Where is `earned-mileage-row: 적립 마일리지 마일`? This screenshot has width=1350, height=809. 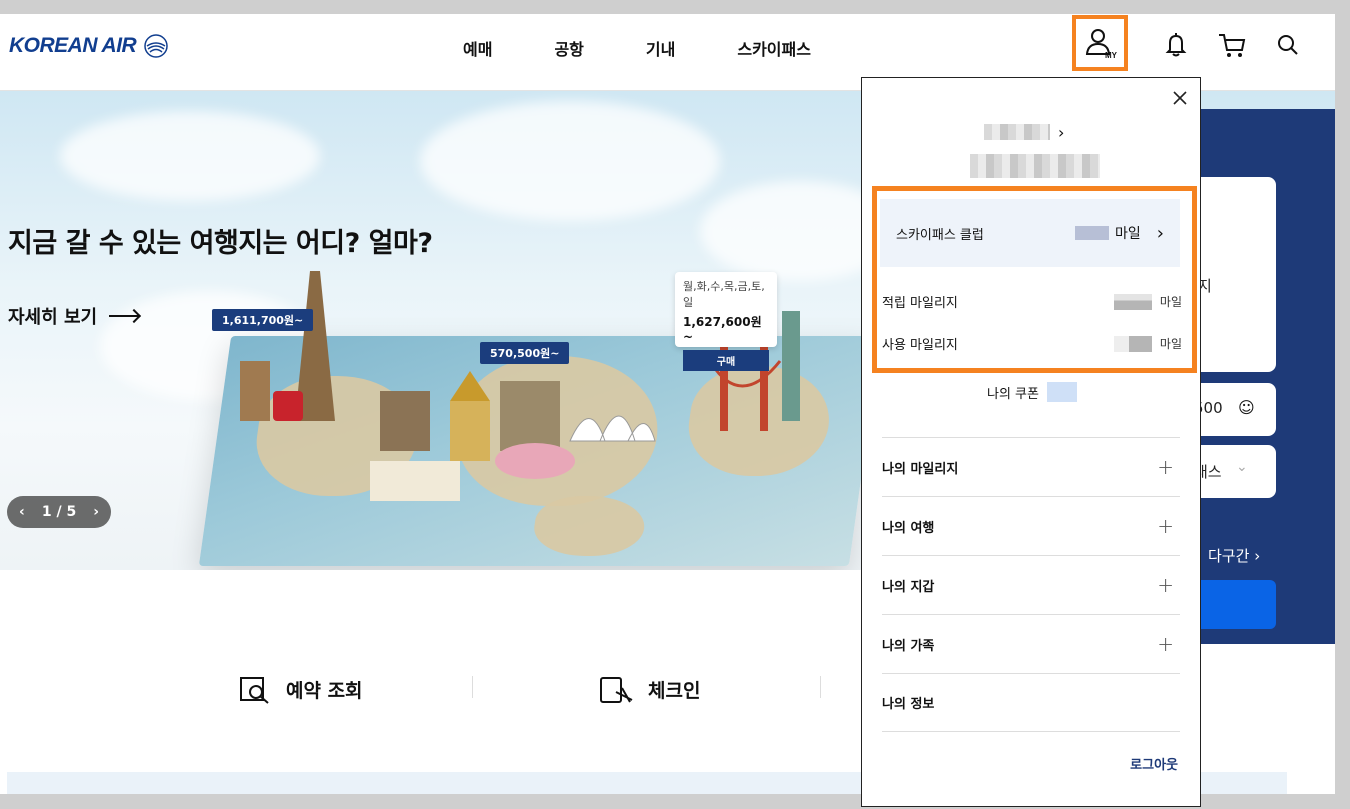
earned-mileage-row: 적립 마일리지 마일 is located at coordinates (1032, 301).